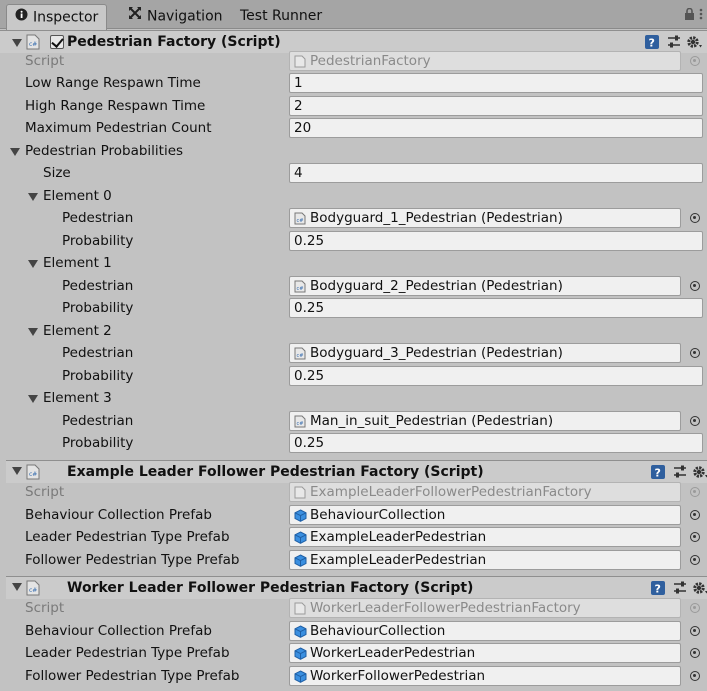 This screenshot has width=707, height=691. Describe the element at coordinates (378, 631) in the screenshot. I see `behaviour-collection-value: BehaviourCollection` at that location.